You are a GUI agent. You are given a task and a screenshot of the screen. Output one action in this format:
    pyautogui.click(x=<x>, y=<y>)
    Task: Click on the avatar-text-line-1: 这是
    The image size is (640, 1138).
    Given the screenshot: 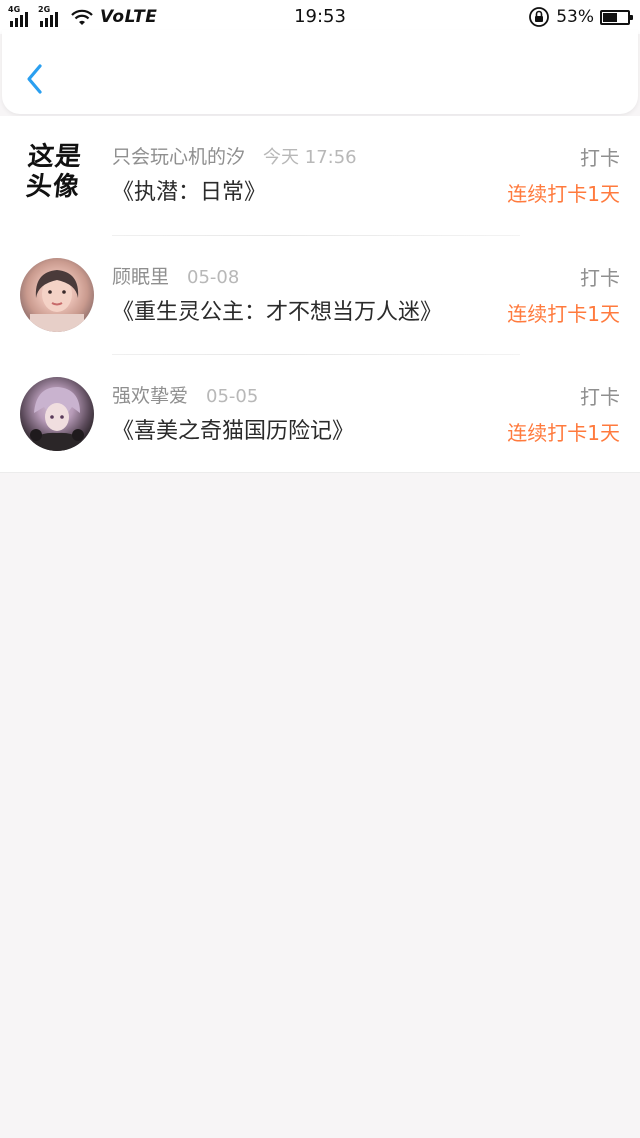 What is the action you would take?
    pyautogui.click(x=55, y=157)
    